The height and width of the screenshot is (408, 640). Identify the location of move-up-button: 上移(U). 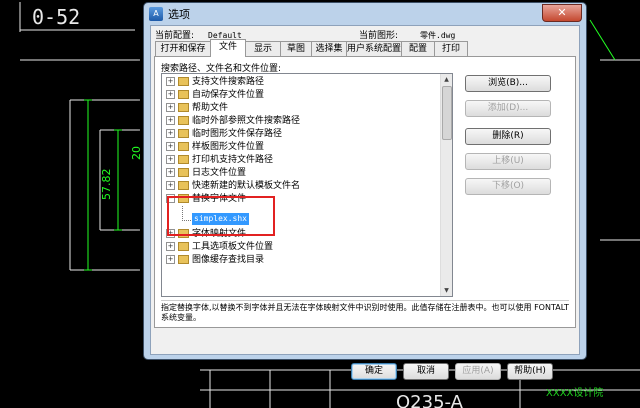
(508, 161).